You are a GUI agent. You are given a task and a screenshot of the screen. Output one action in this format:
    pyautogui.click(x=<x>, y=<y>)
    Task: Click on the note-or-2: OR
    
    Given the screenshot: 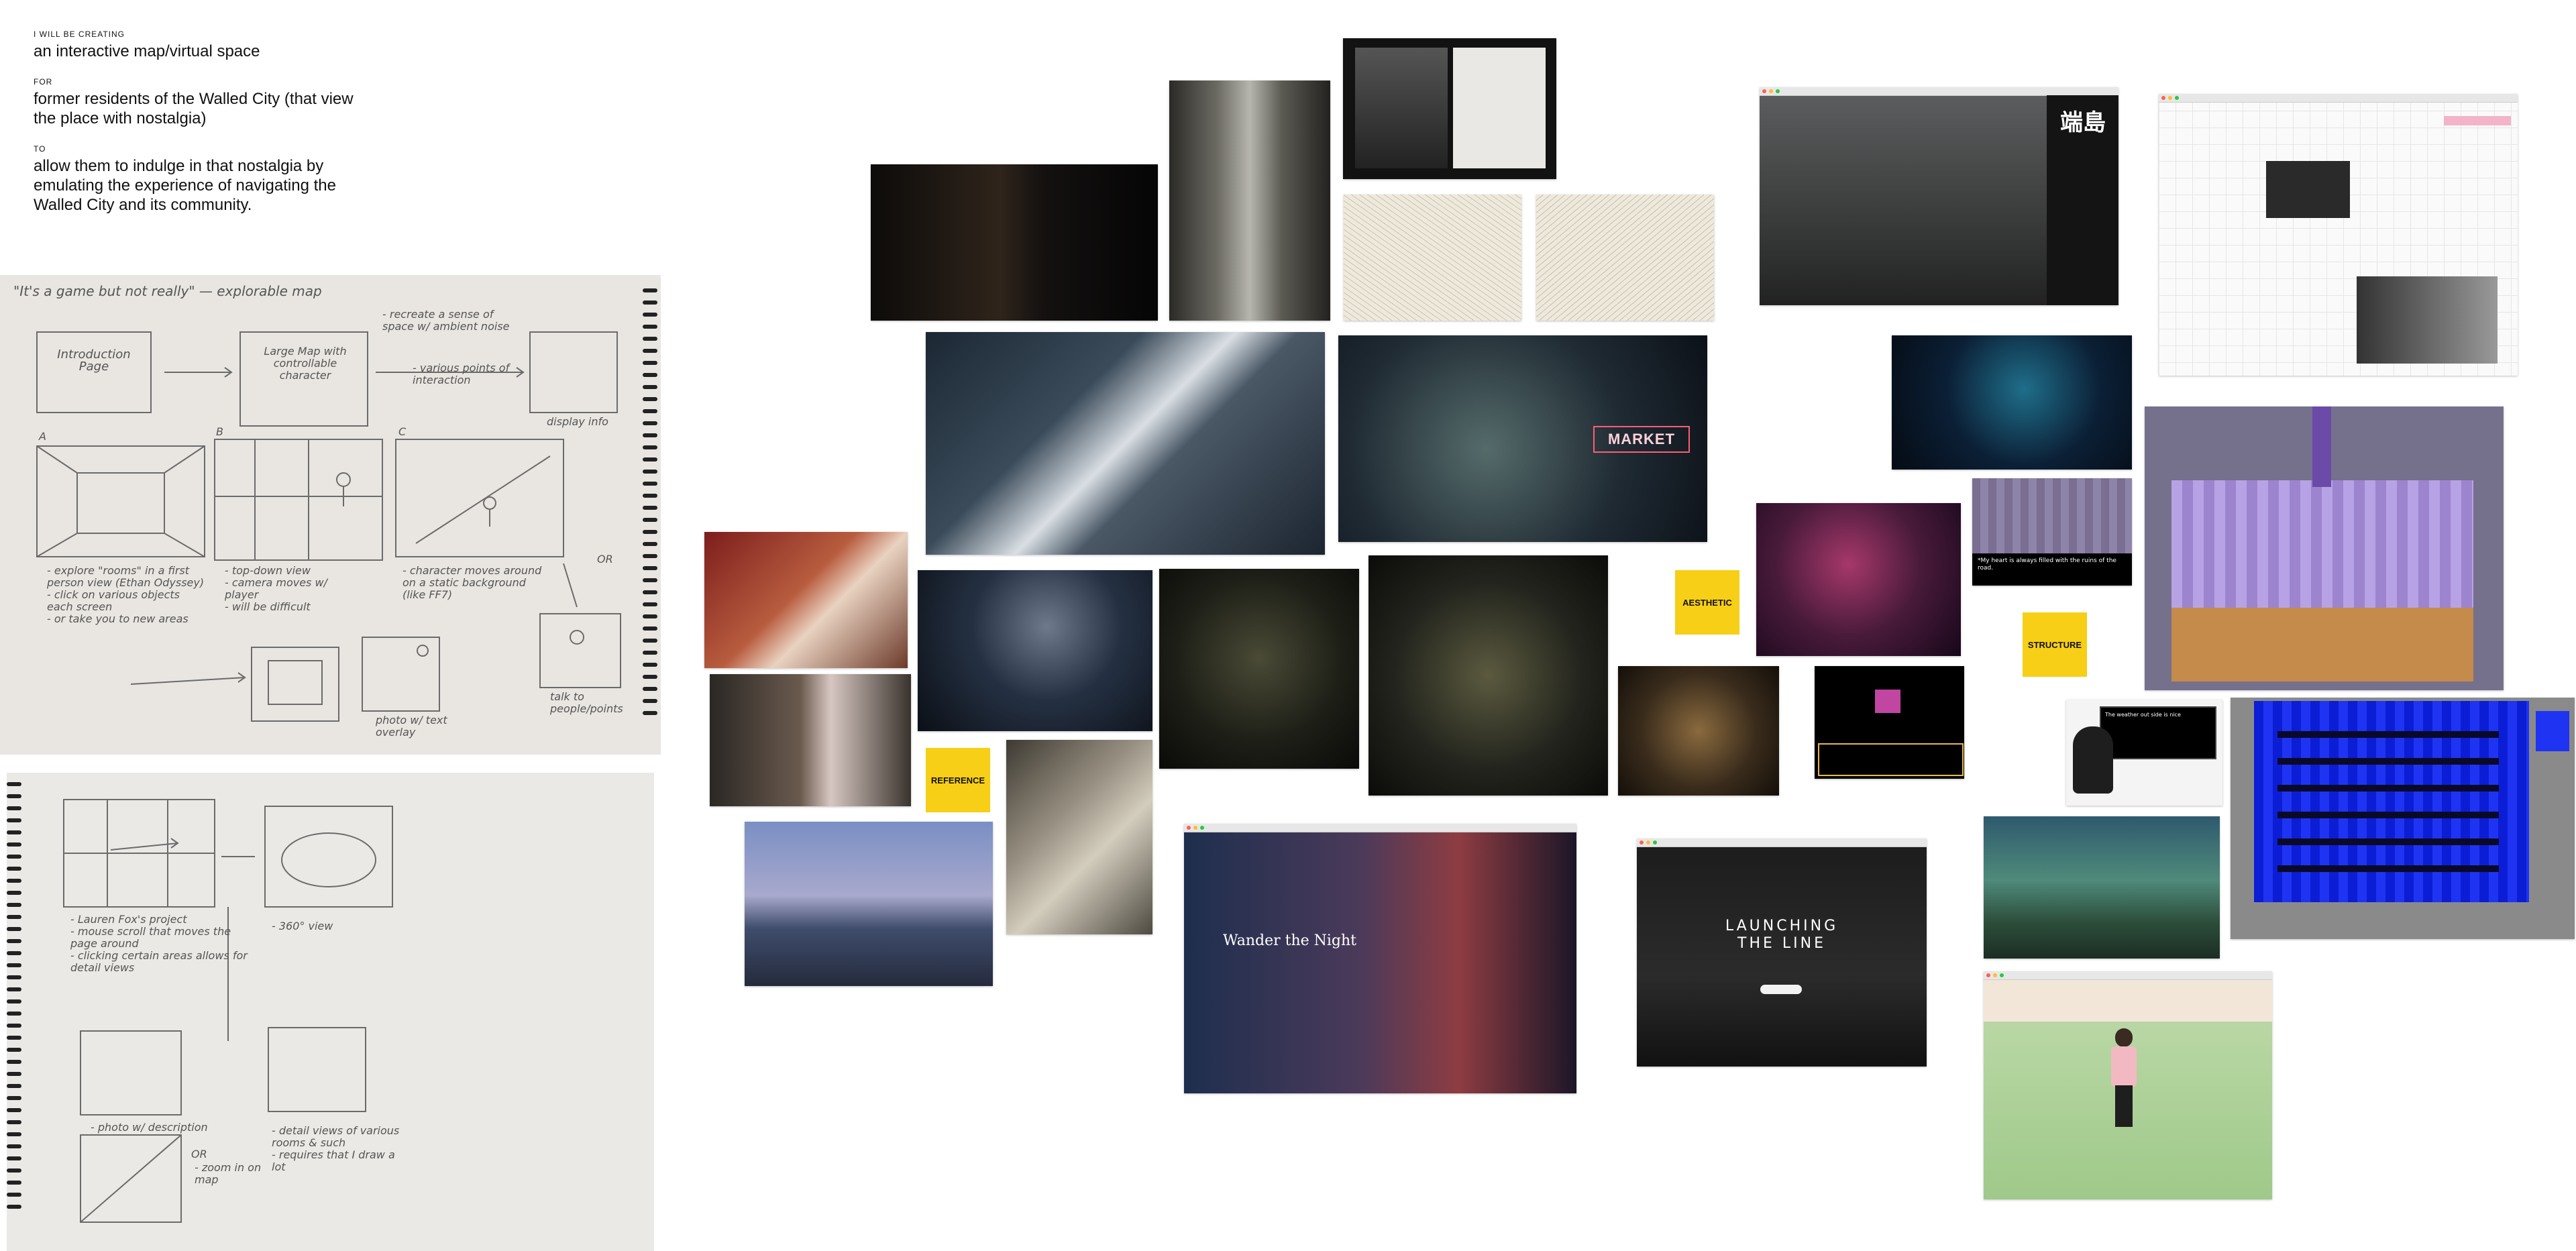 What is the action you would take?
    pyautogui.click(x=199, y=1154)
    